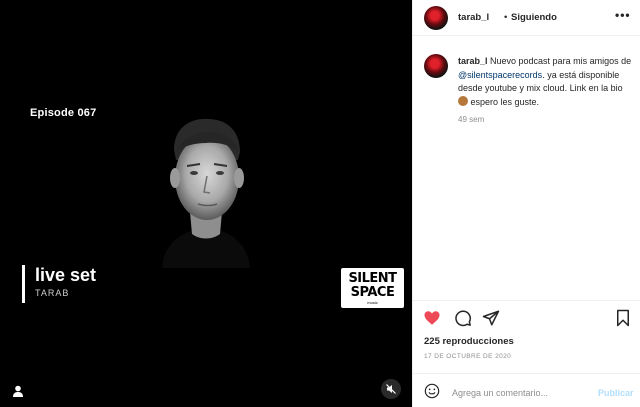 The height and width of the screenshot is (407, 640). What do you see at coordinates (469, 341) in the screenshot?
I see `view-count: 225 reproducciones` at bounding box center [469, 341].